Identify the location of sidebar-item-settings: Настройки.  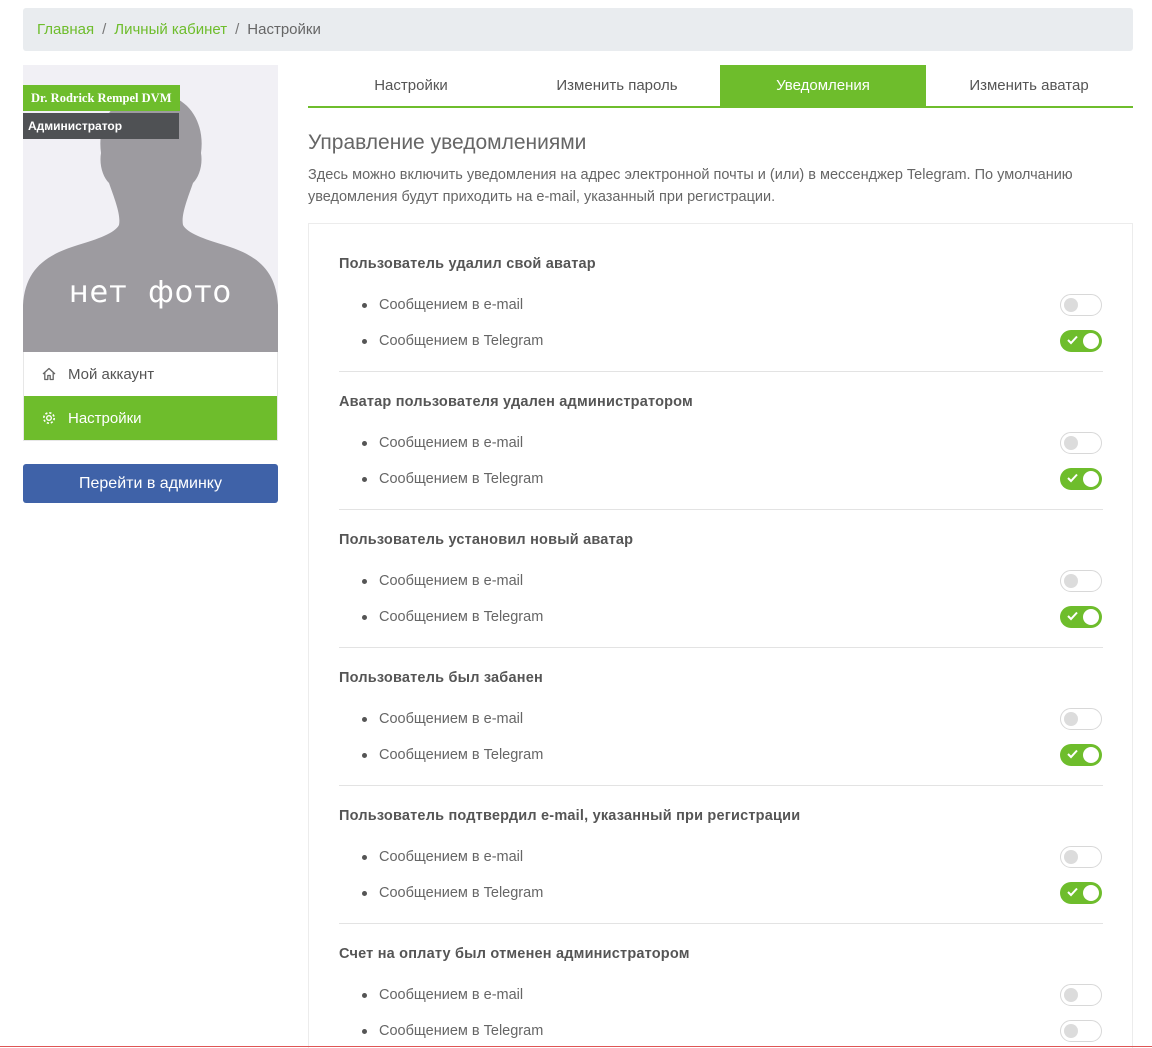
(150, 418).